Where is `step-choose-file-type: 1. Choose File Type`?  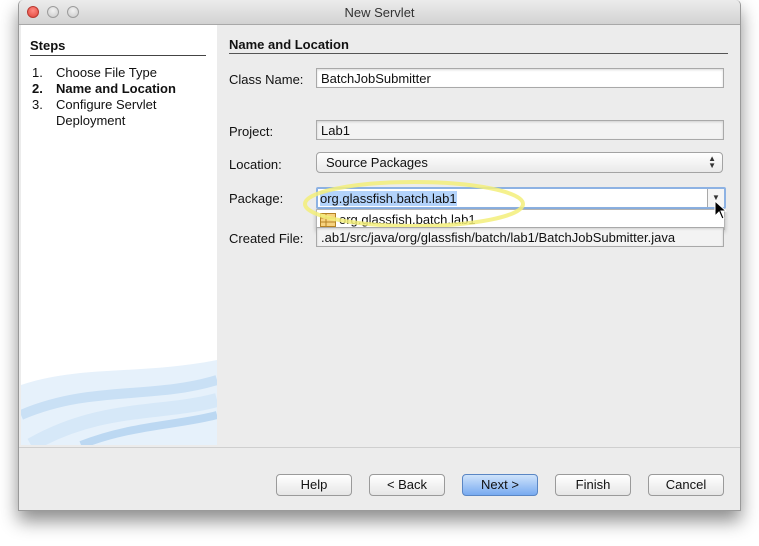
step-choose-file-type: 1. Choose File Type is located at coordinates (94, 73).